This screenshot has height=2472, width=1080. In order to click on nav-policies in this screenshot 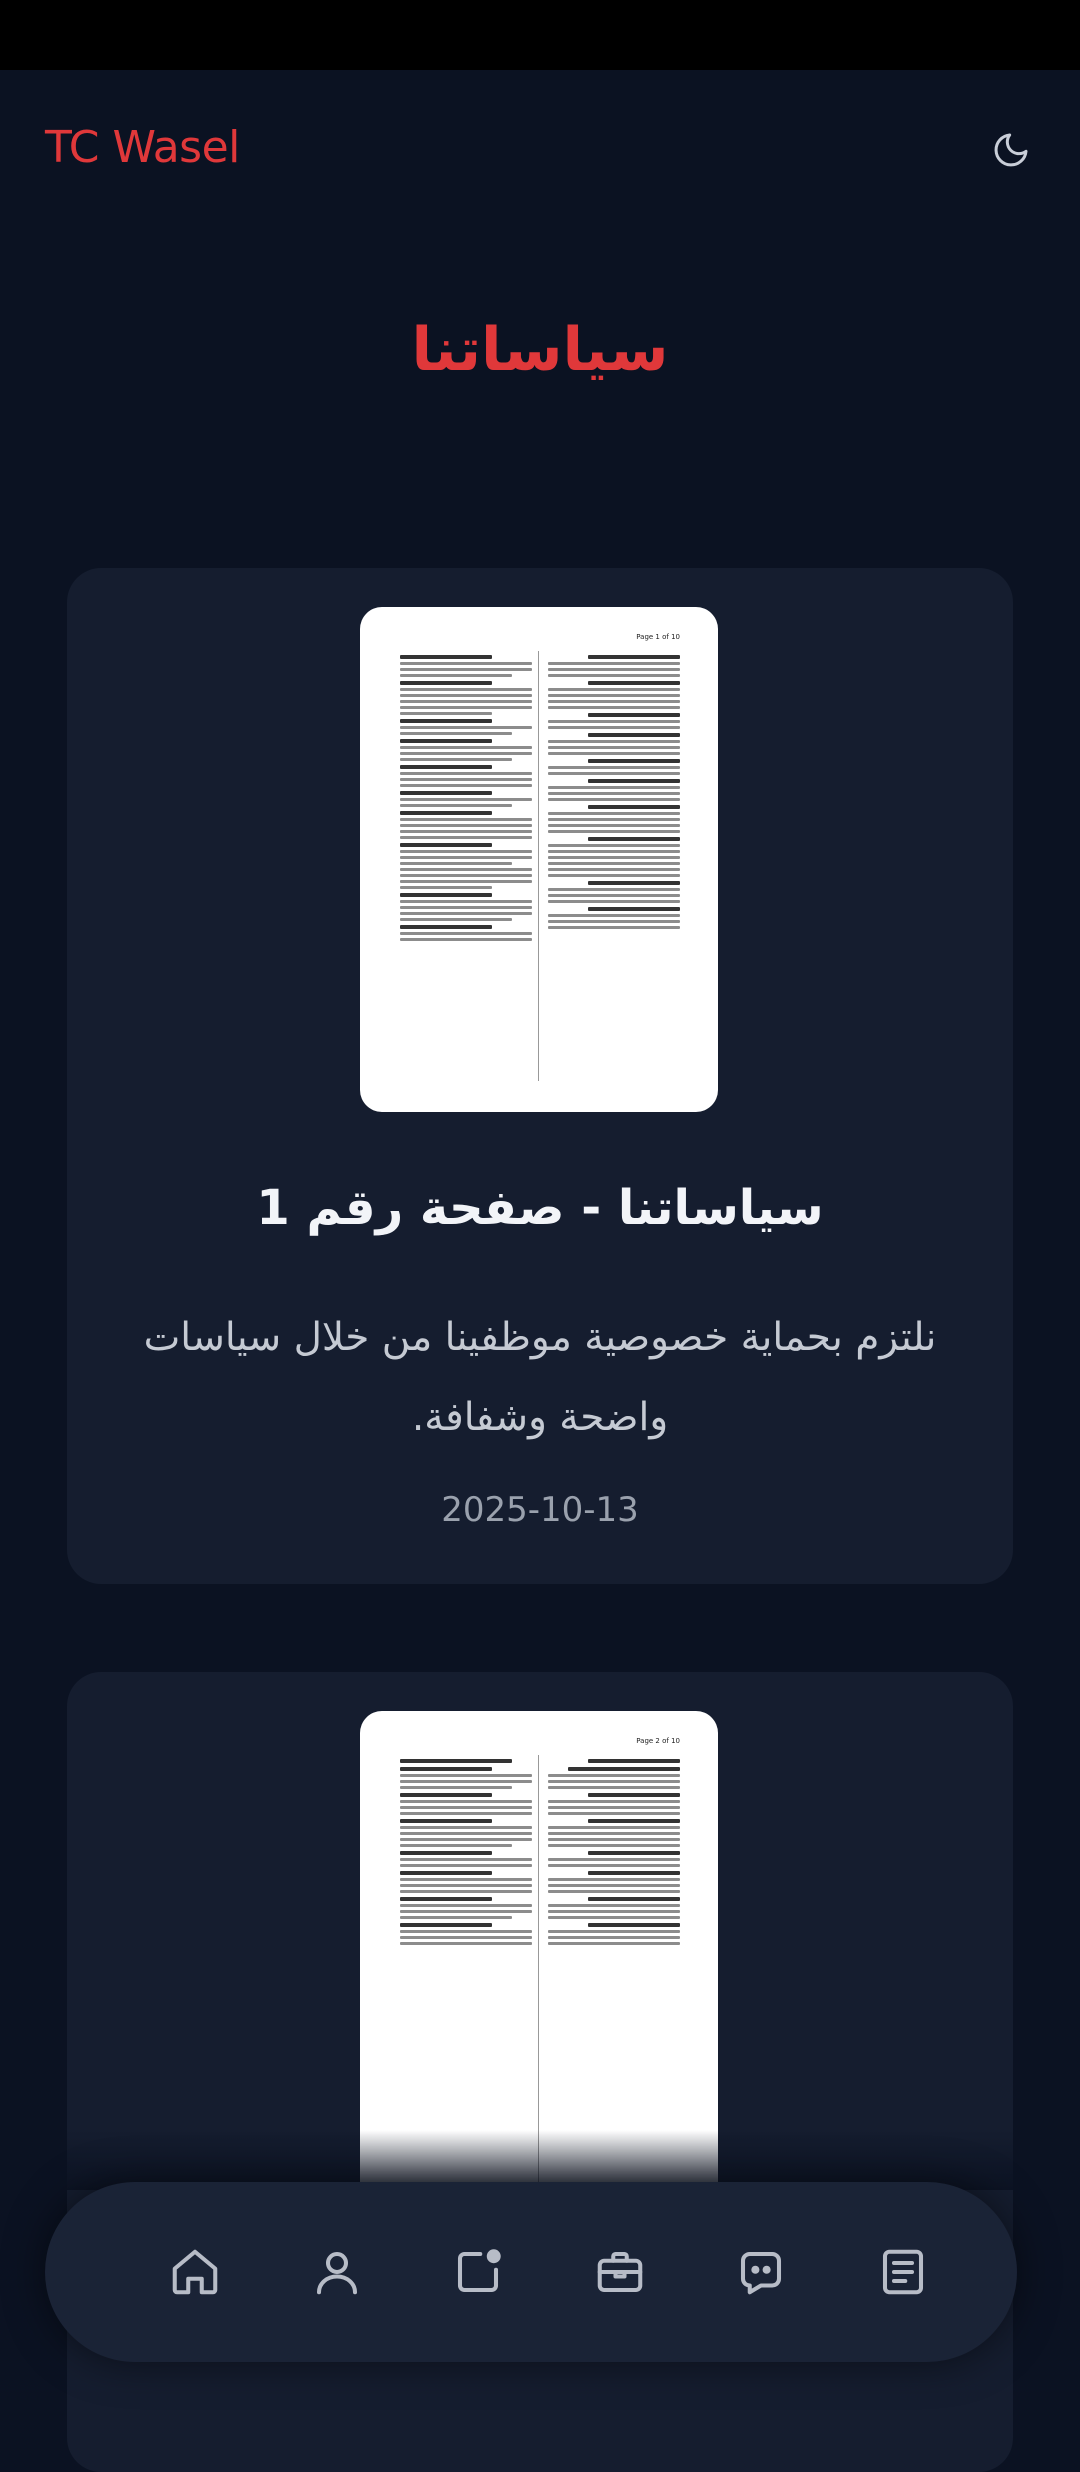, I will do `click(903, 2272)`.